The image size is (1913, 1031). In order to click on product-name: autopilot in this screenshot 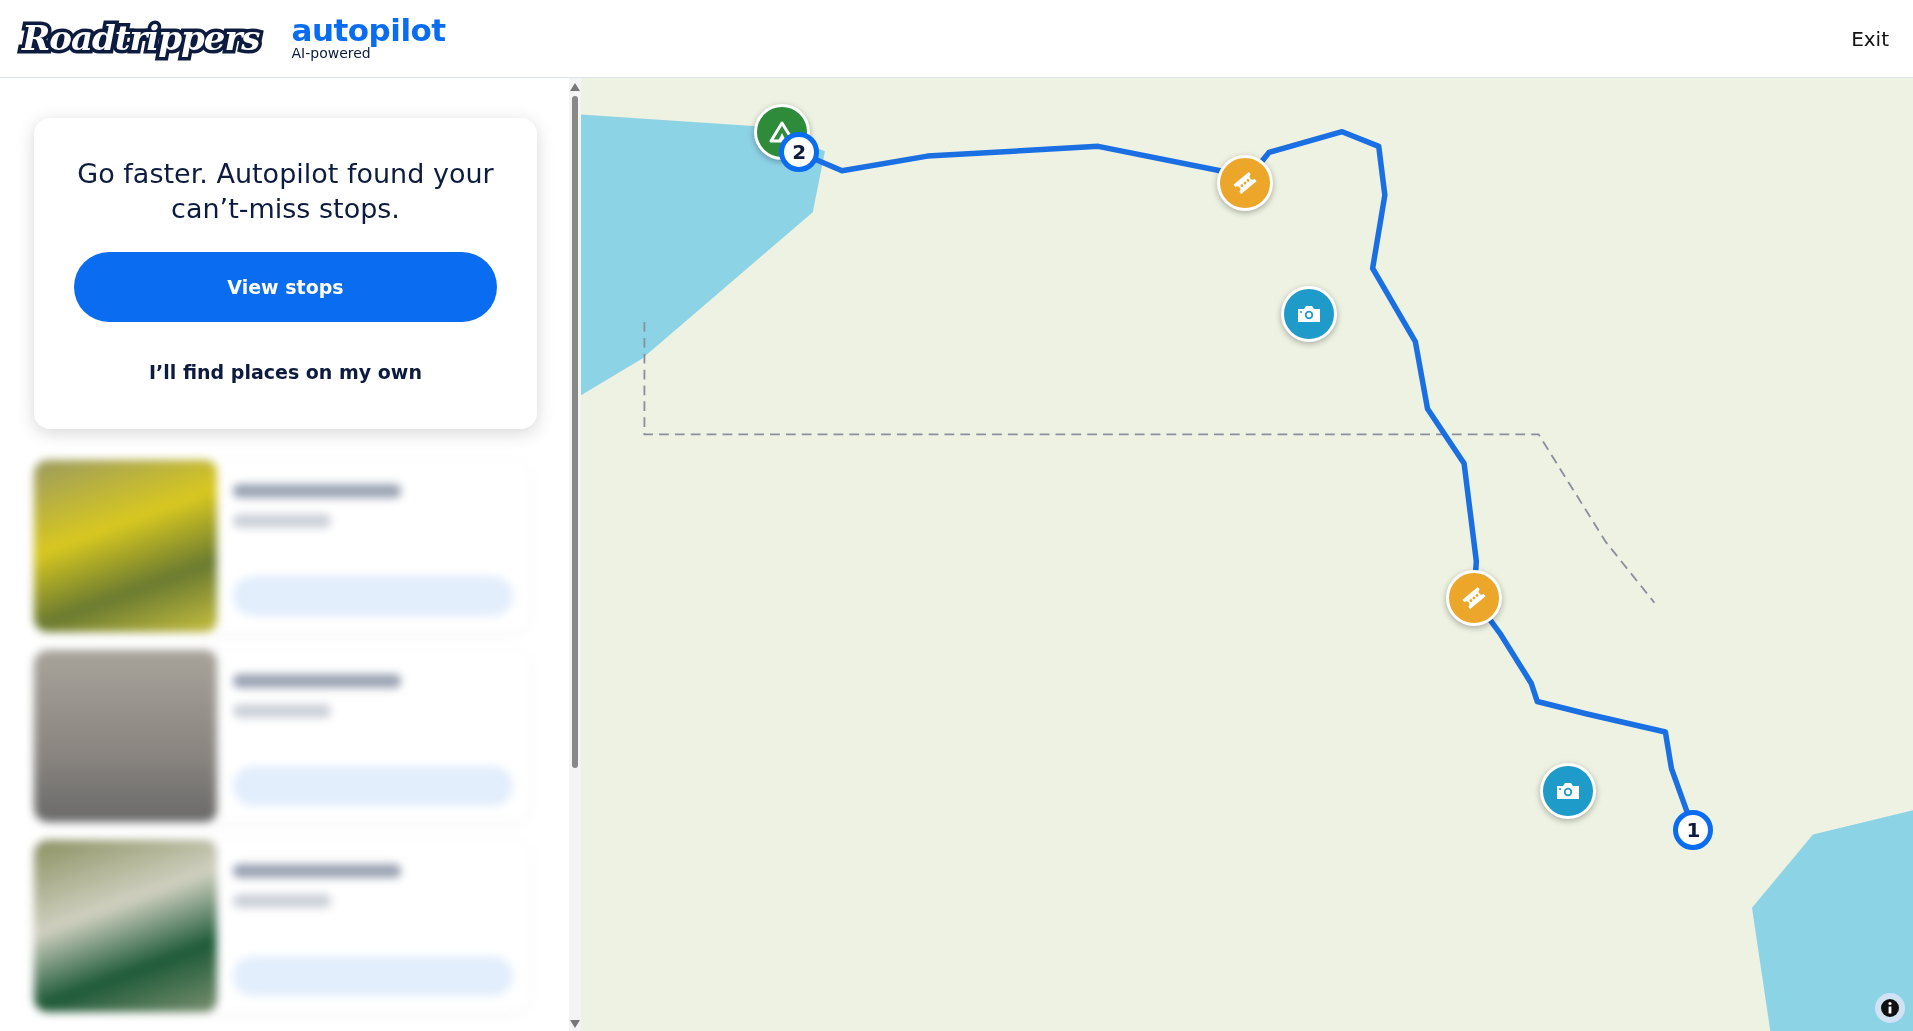, I will do `click(368, 31)`.